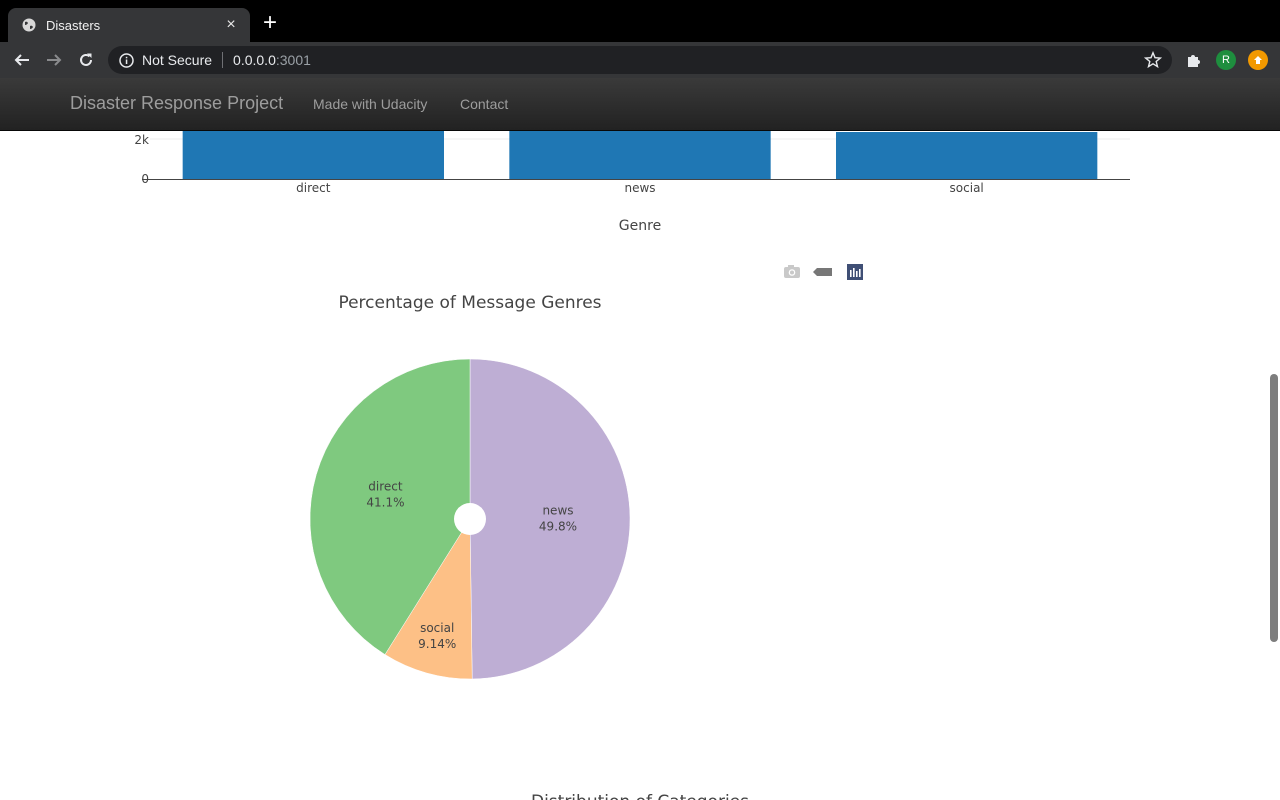 The height and width of the screenshot is (800, 1280). I want to click on pie-label-news: news, so click(557, 510).